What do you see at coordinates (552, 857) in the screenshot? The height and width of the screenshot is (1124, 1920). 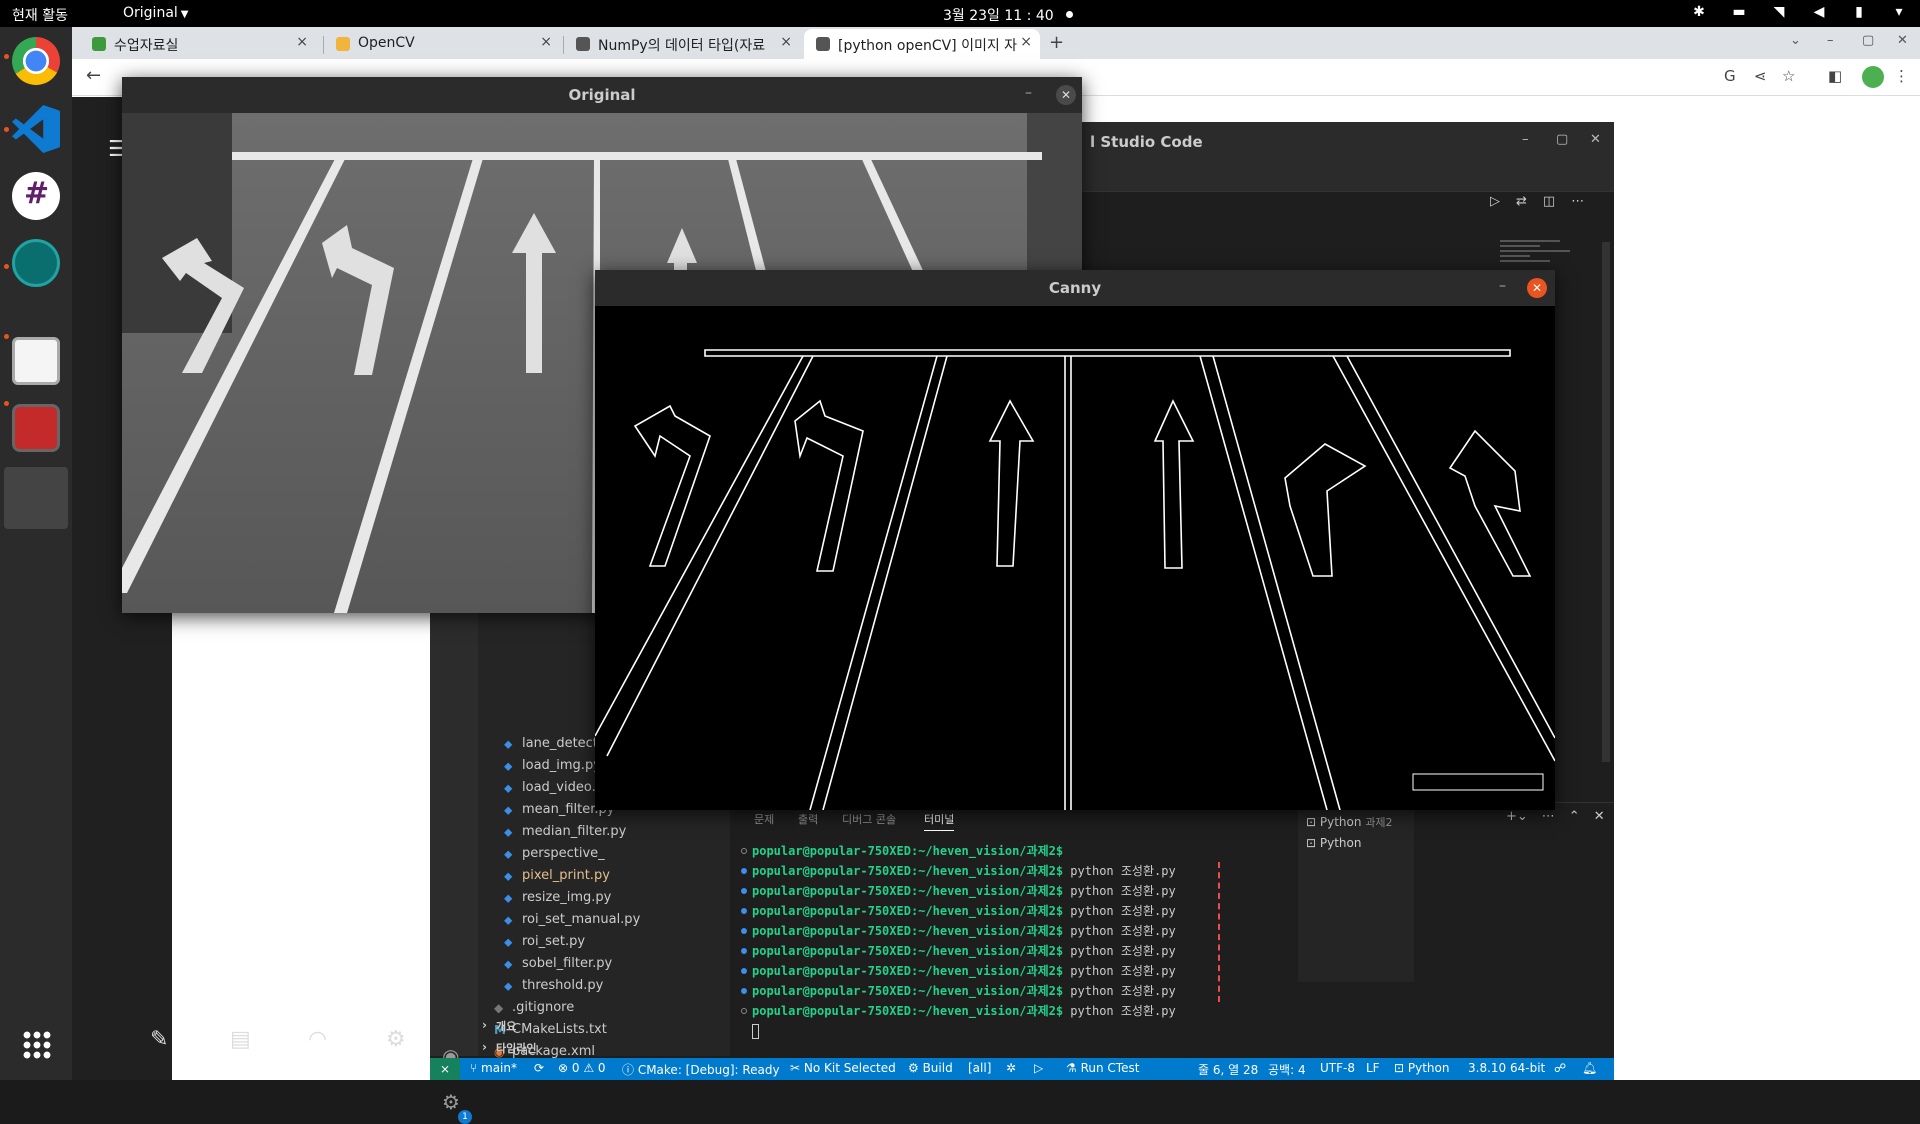 I see `file-perspective: ⬥ perspective_` at bounding box center [552, 857].